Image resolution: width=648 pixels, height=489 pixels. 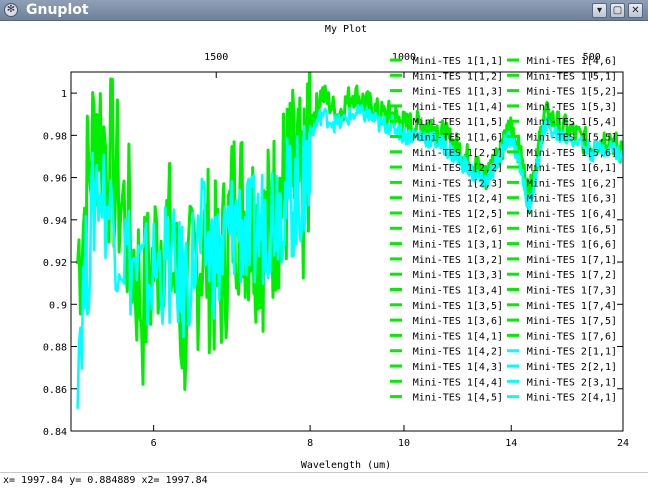 I want to click on legend-label: Mini-TES 1[1,5], so click(x=458, y=122).